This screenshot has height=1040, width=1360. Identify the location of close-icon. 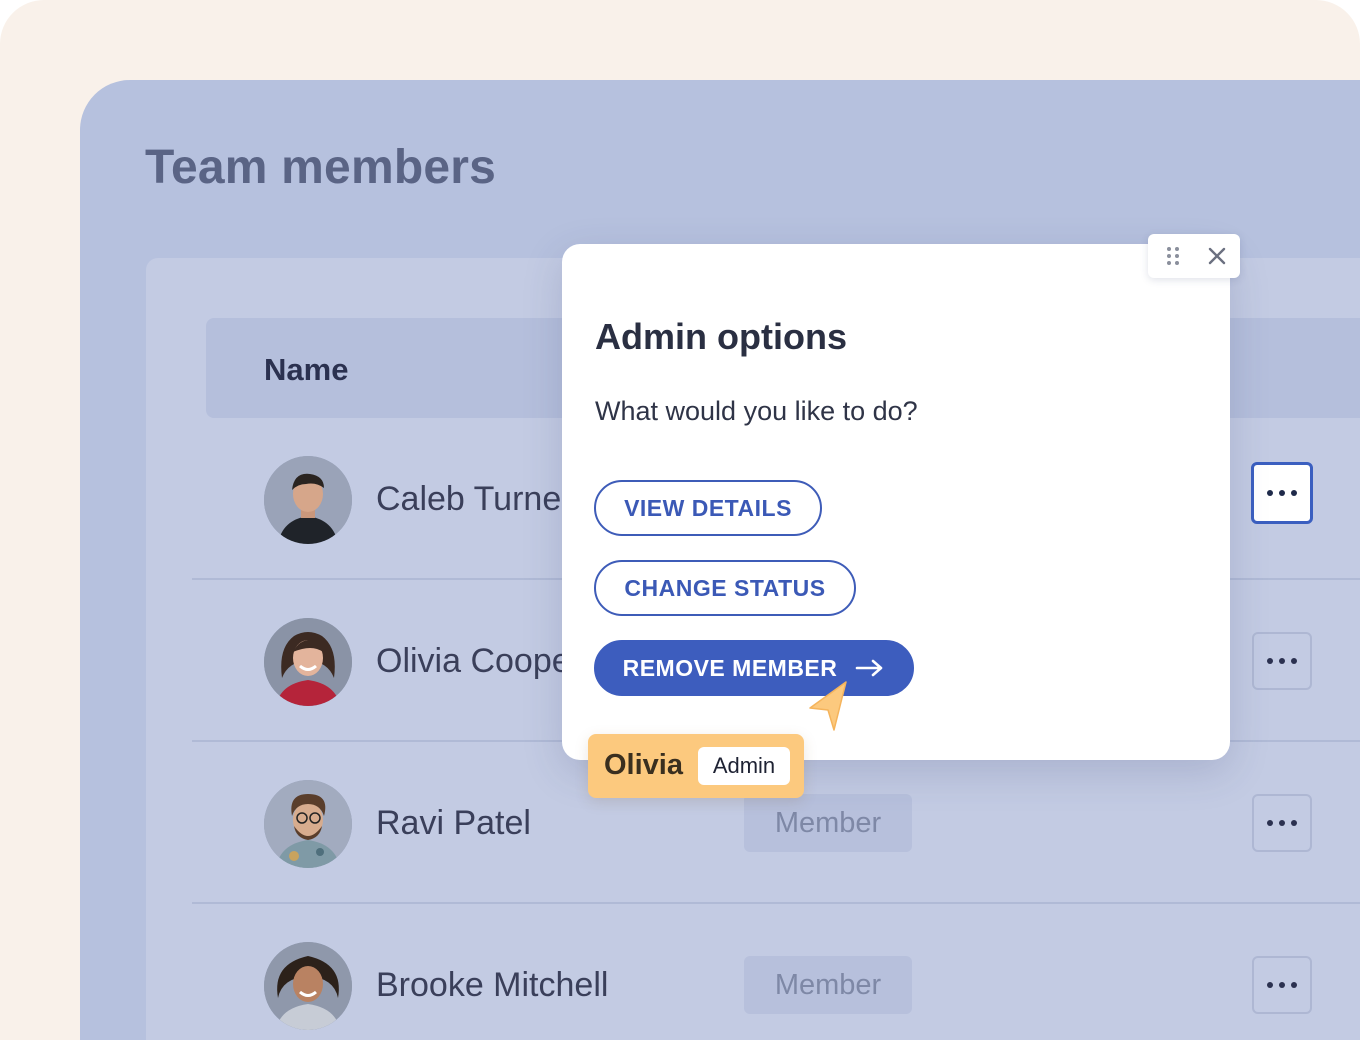
(1217, 258).